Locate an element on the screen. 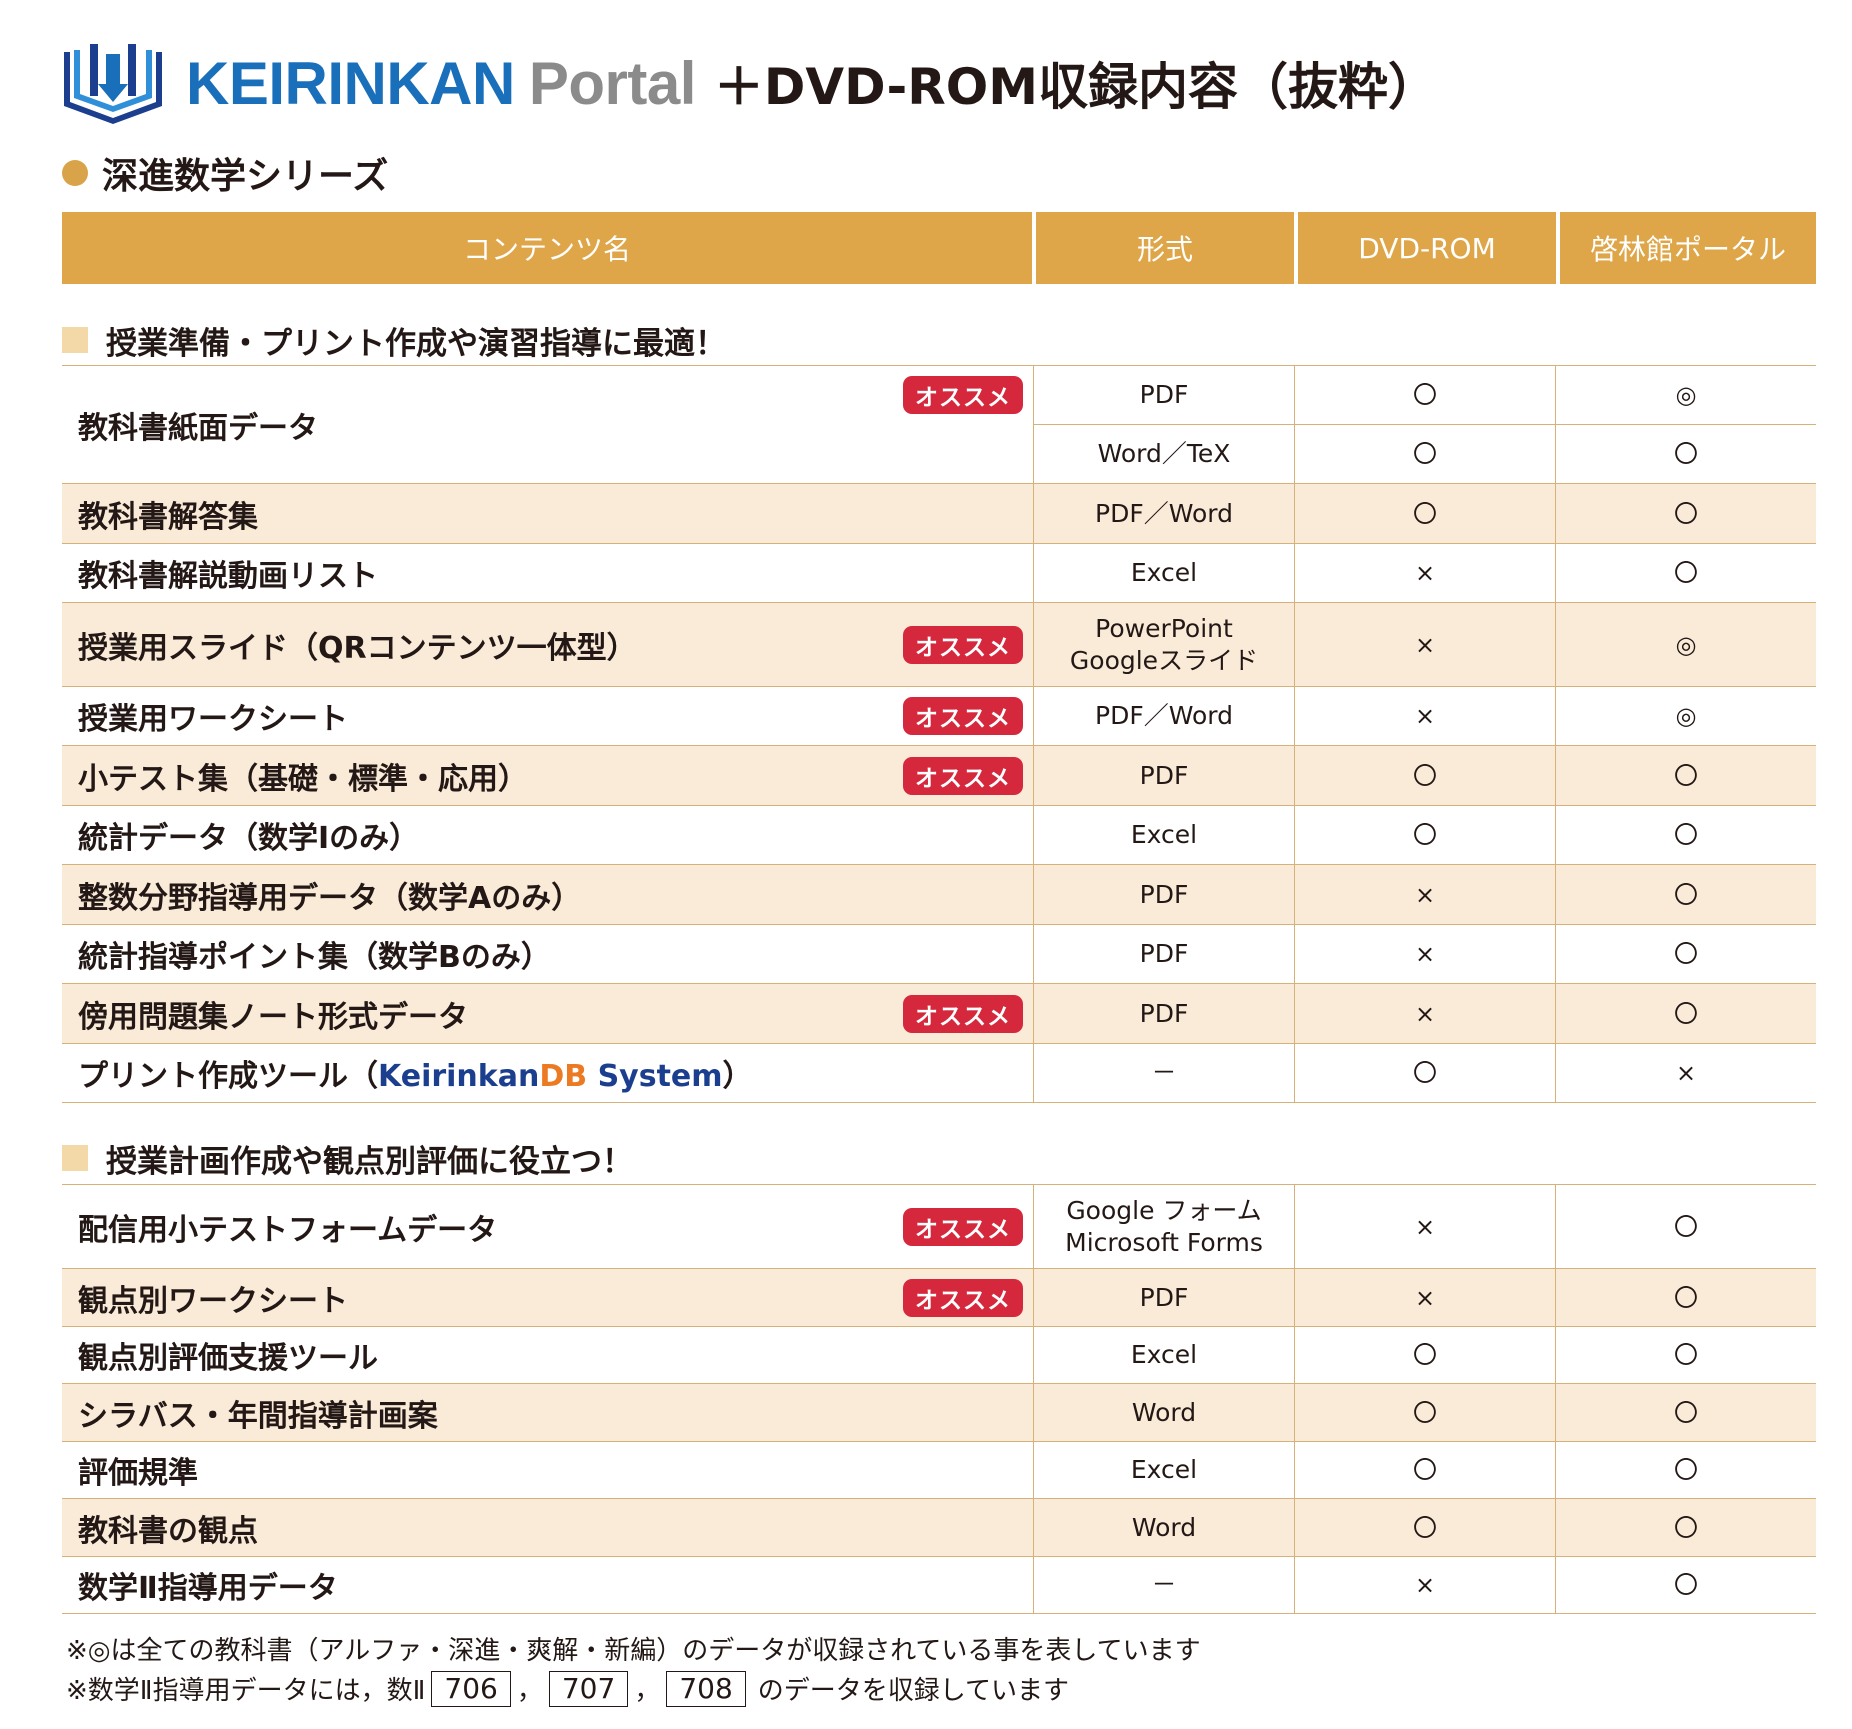 This screenshot has height=1729, width=1852. system-text: System is located at coordinates (655, 1076).